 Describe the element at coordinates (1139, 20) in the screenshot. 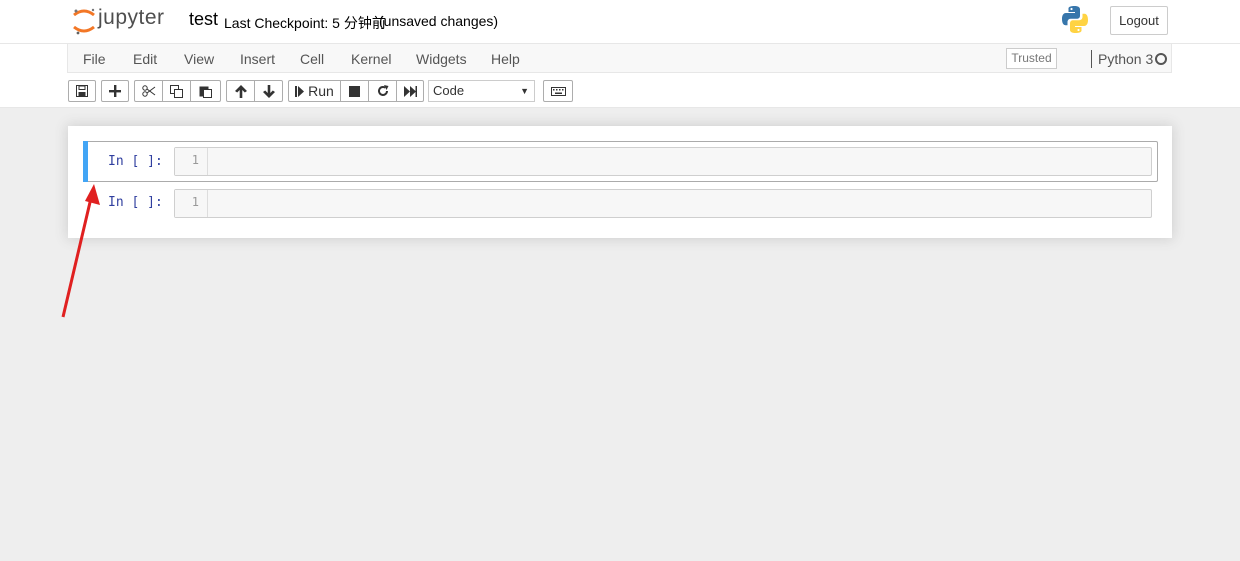

I see `logout-button: Logout` at that location.